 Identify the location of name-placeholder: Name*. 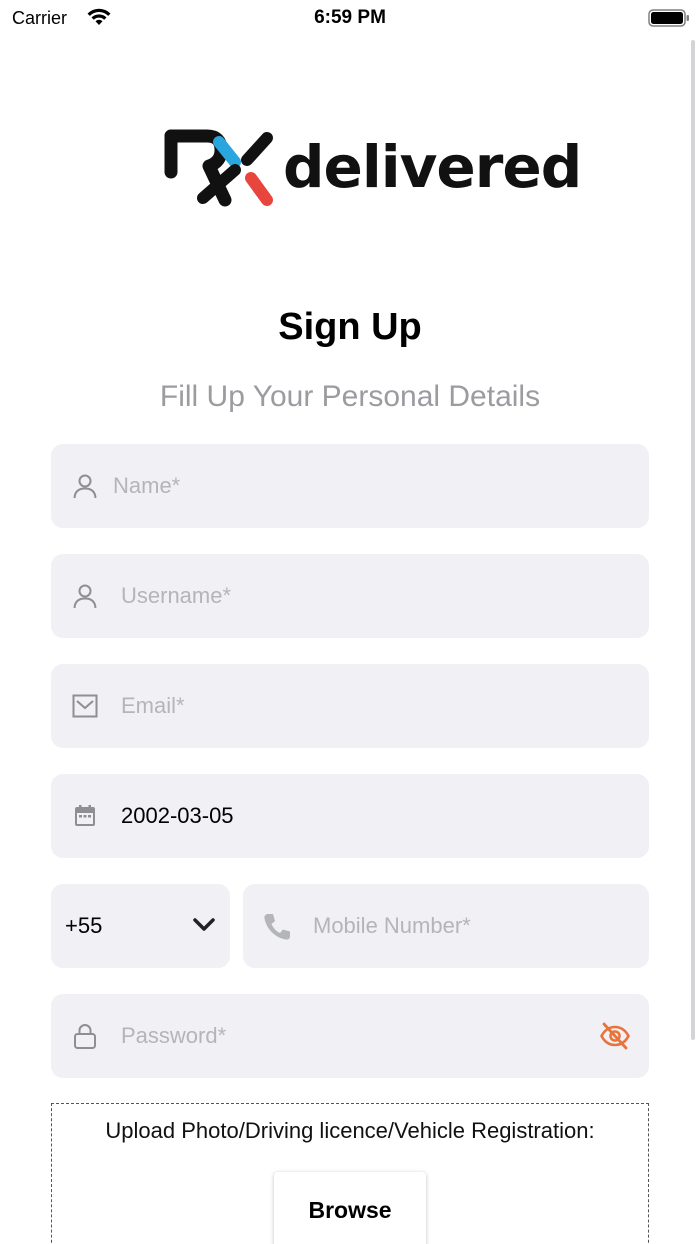
(147, 485).